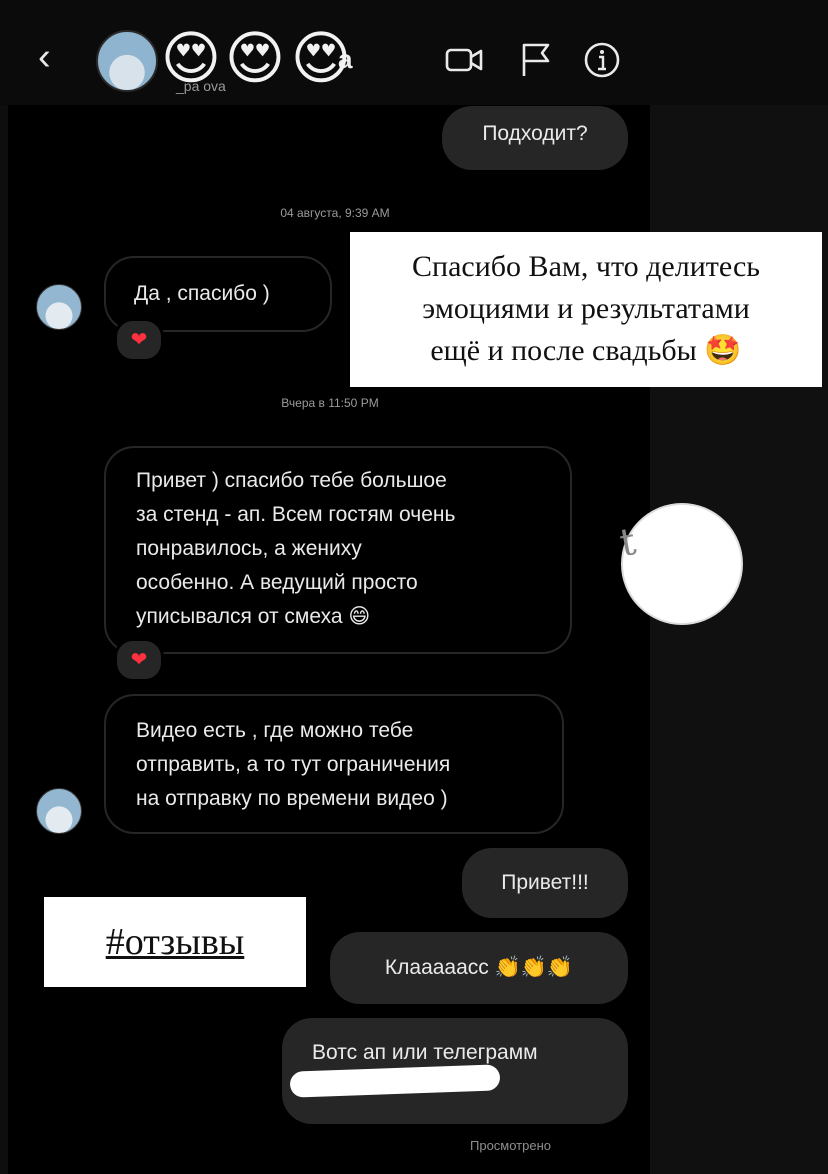 This screenshot has height=1174, width=828. What do you see at coordinates (296, 514) in the screenshot?
I see `message-line: за стенд - ап. Всем гостям очень` at bounding box center [296, 514].